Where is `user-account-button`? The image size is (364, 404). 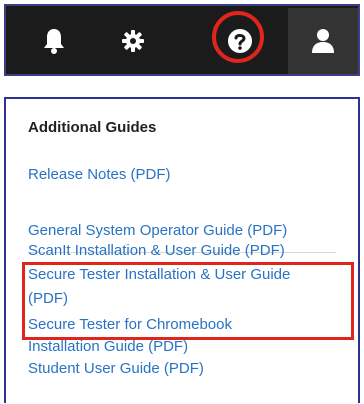 user-account-button is located at coordinates (323, 41).